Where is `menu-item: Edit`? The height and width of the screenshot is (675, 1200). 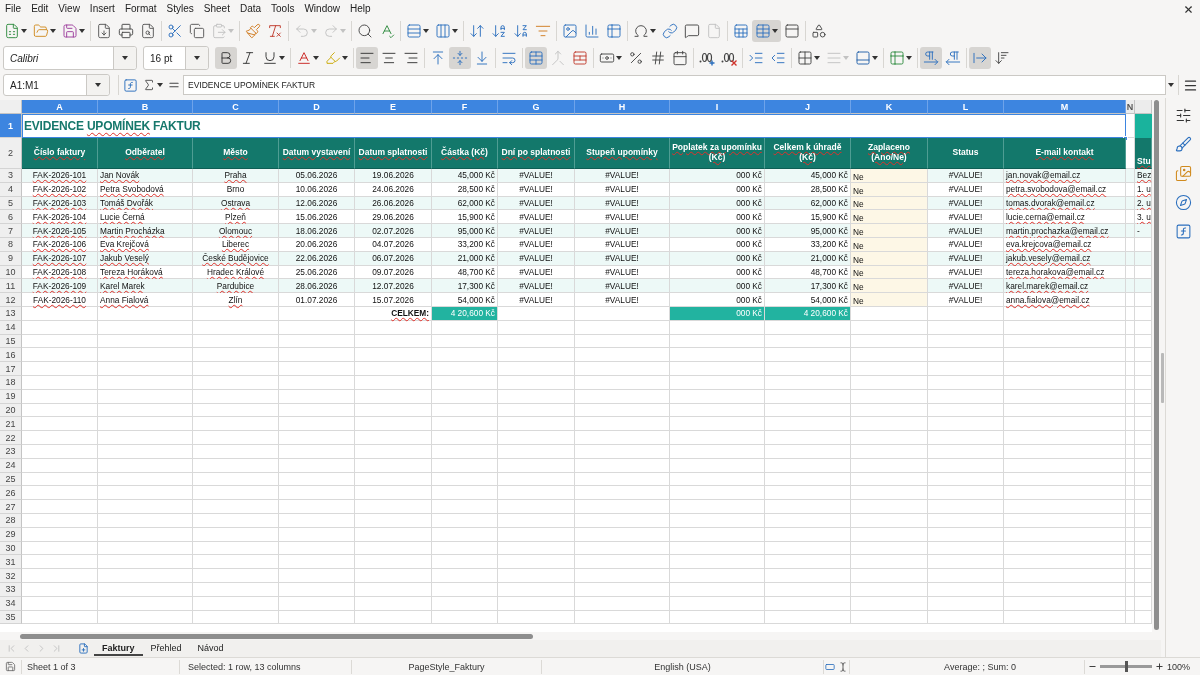 menu-item: Edit is located at coordinates (40, 9).